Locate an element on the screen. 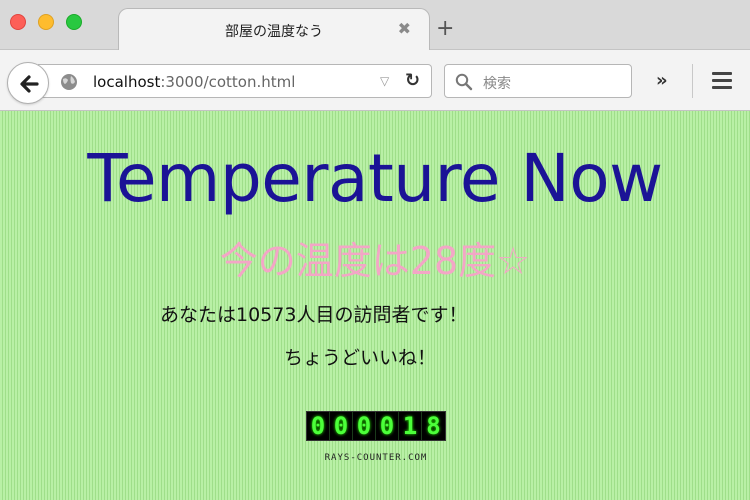 This screenshot has height=500, width=750. new-tab-button: + is located at coordinates (445, 29).